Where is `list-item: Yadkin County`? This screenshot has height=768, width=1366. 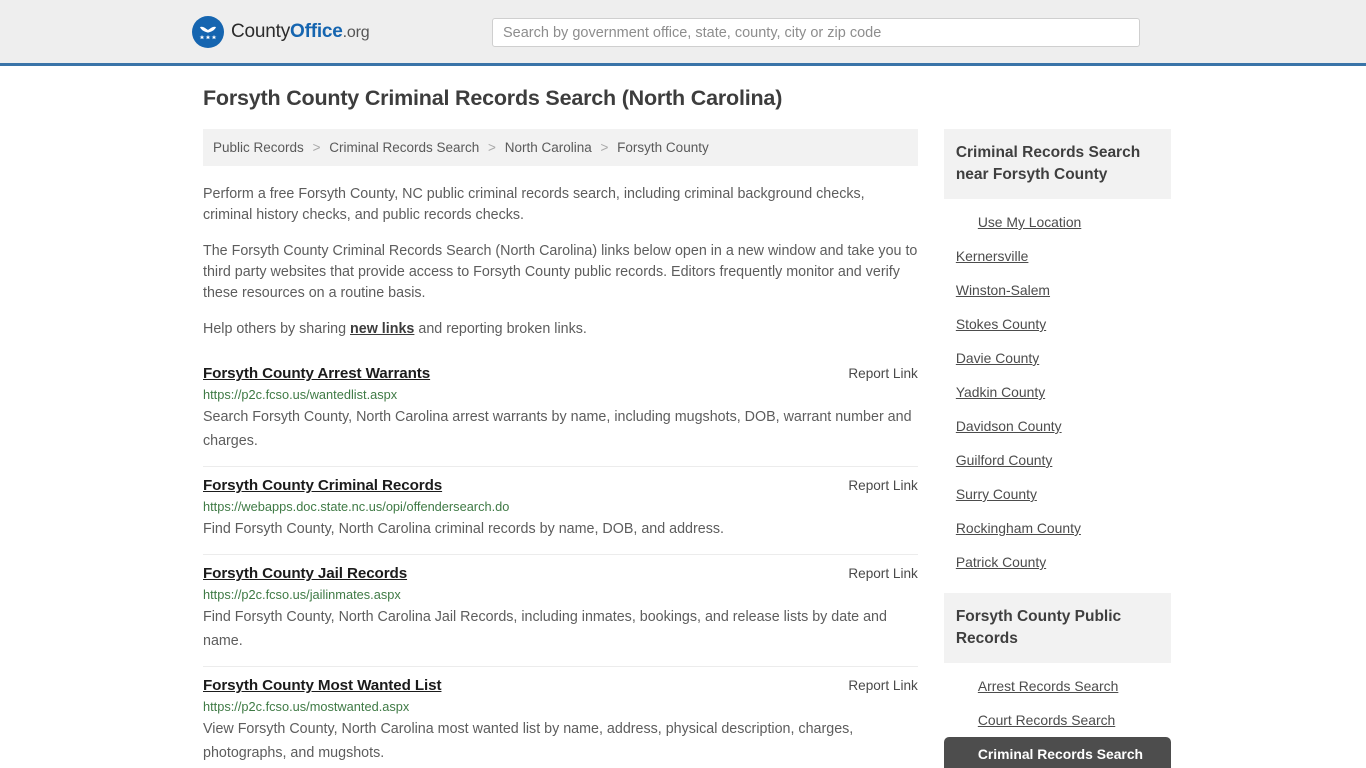
list-item: Yadkin County is located at coordinates (1057, 392).